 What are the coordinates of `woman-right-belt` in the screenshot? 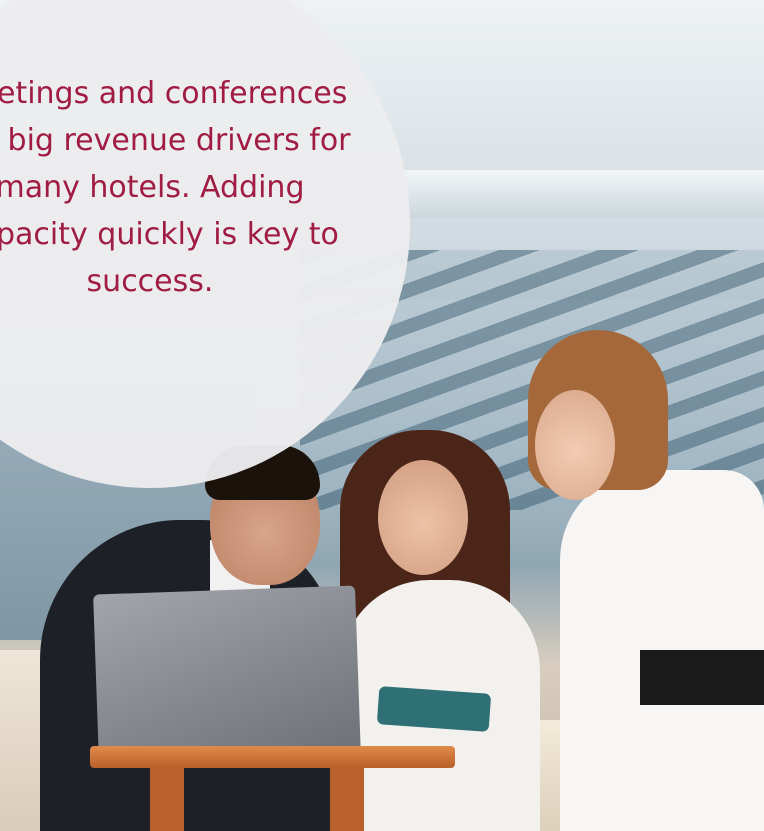 It's located at (702, 677).